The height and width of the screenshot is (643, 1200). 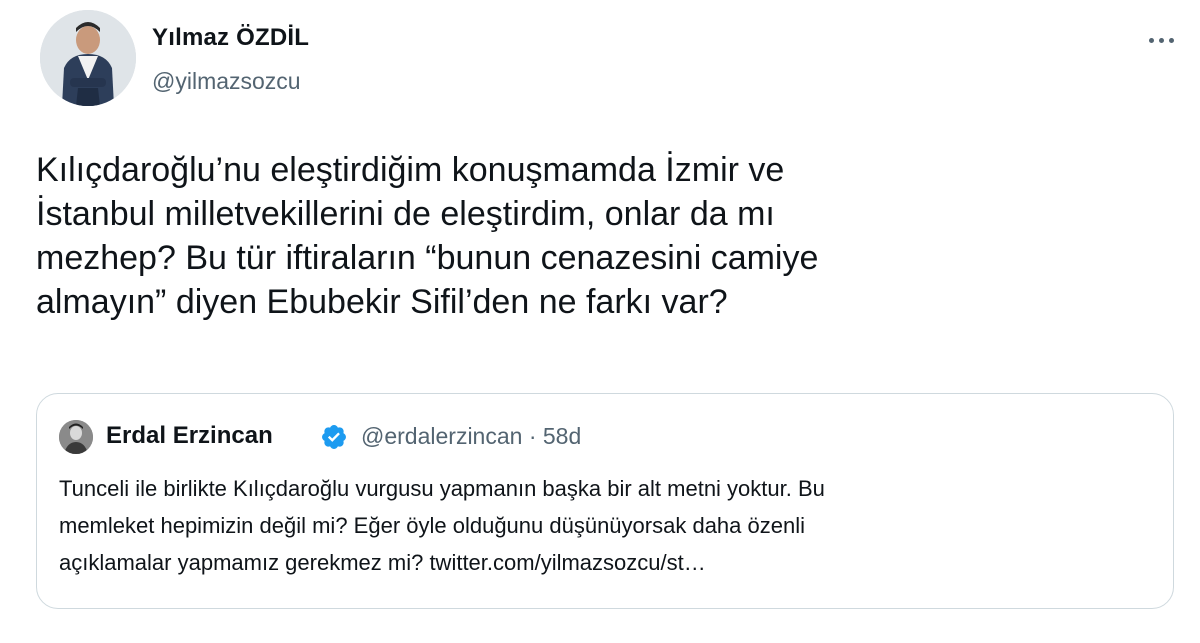 I want to click on quoted-author-handle: @erdalerzincan, so click(x=442, y=436).